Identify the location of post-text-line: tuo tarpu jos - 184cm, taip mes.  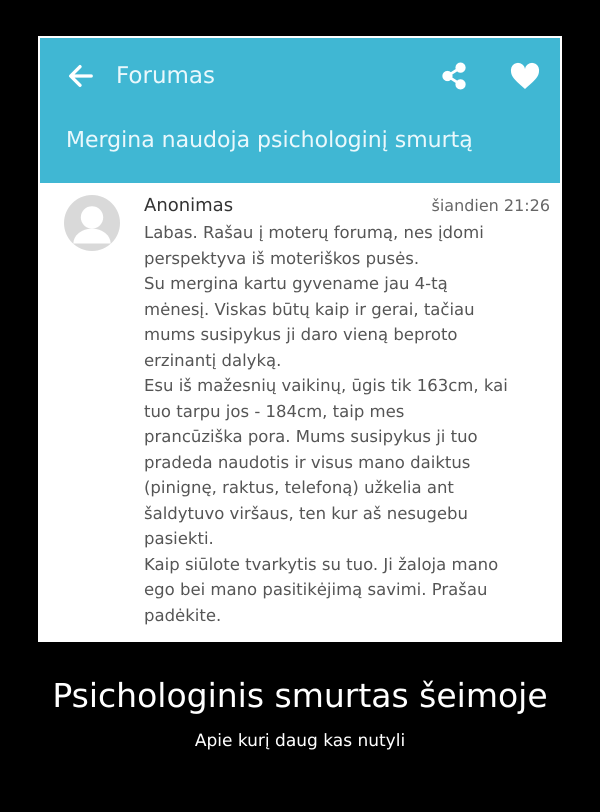
(275, 411).